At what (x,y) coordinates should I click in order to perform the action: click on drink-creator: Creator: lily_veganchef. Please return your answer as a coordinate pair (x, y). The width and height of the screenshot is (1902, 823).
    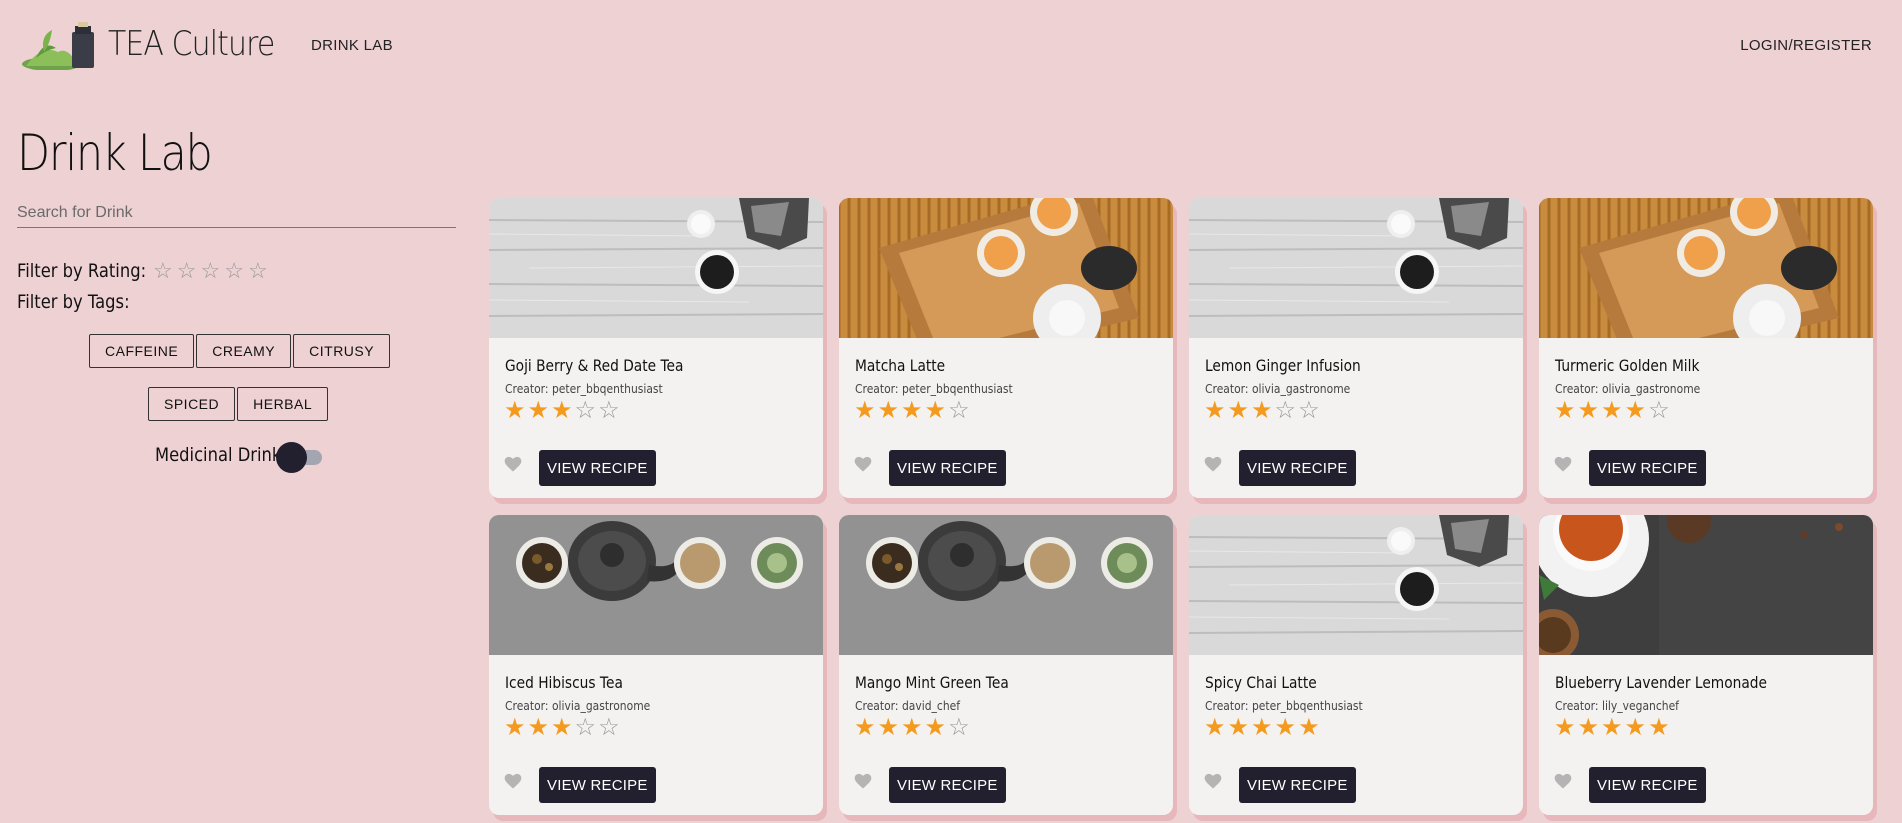
    Looking at the image, I should click on (1617, 705).